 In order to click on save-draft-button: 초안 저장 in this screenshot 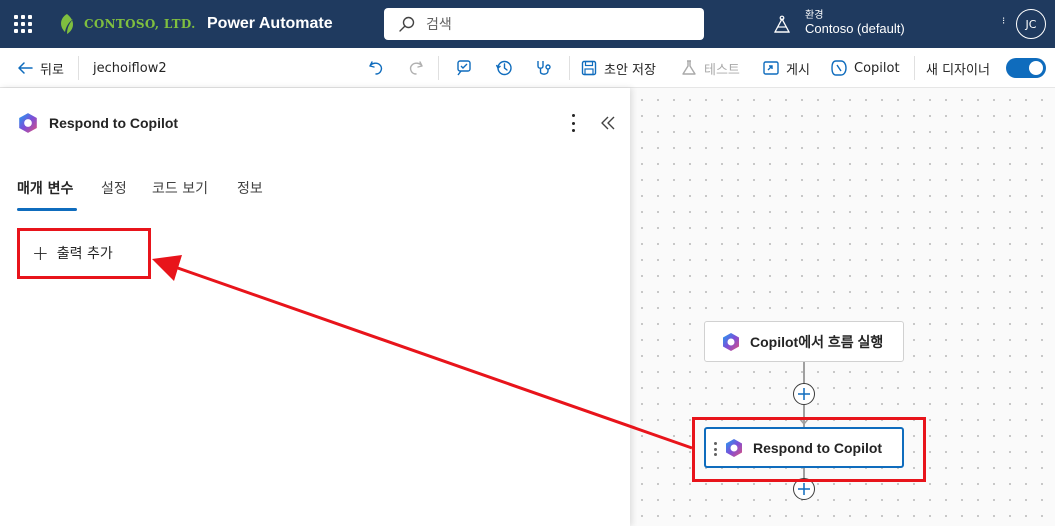, I will do `click(618, 68)`.